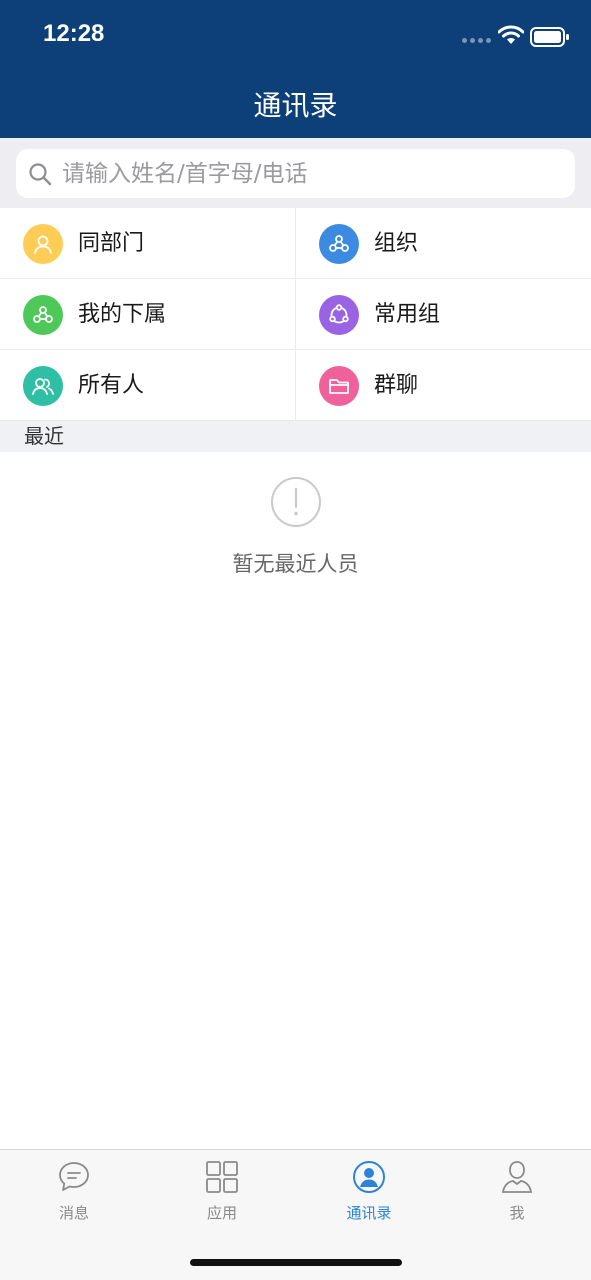 This screenshot has width=591, height=1280. I want to click on category-label: 组织, so click(396, 243).